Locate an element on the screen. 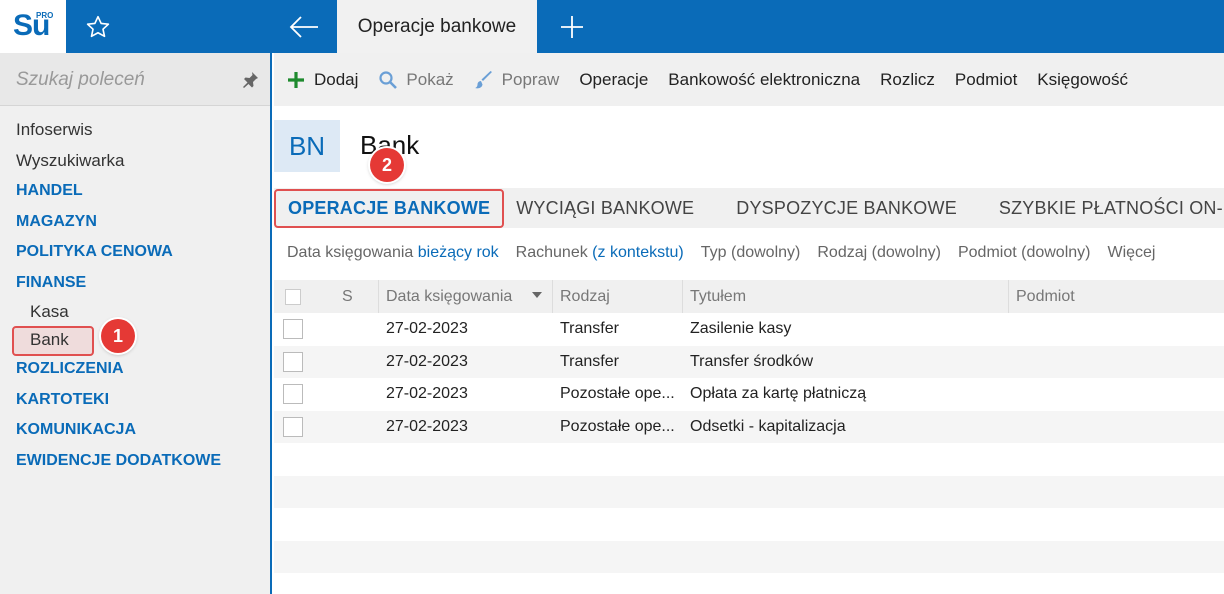  sidebar-item-ewidencje-dodatkowe: EWIDENCJE DODATKOWE is located at coordinates (135, 461).